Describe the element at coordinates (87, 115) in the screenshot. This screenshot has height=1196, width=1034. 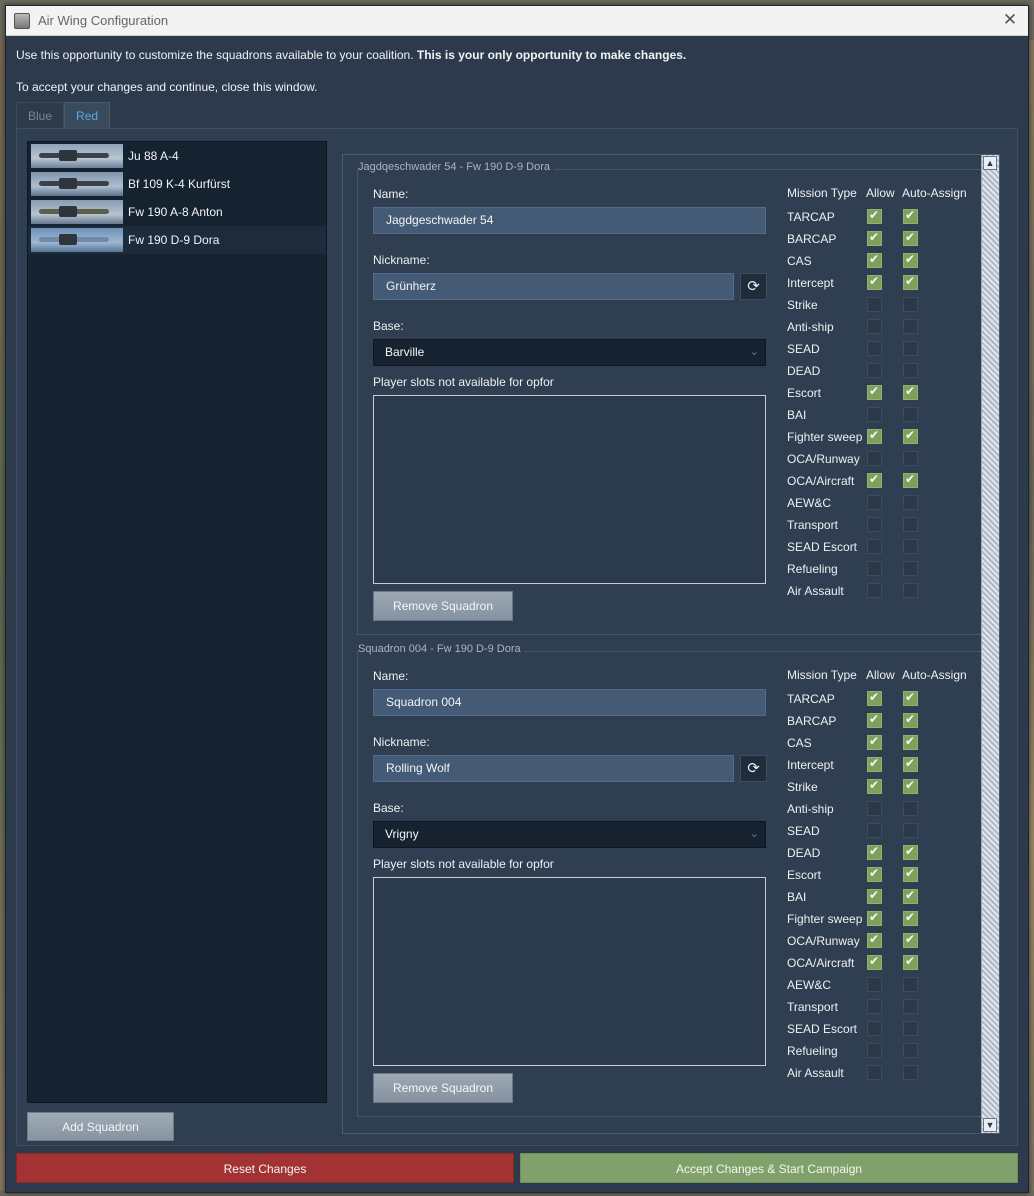
I see `tab-red: Red` at that location.